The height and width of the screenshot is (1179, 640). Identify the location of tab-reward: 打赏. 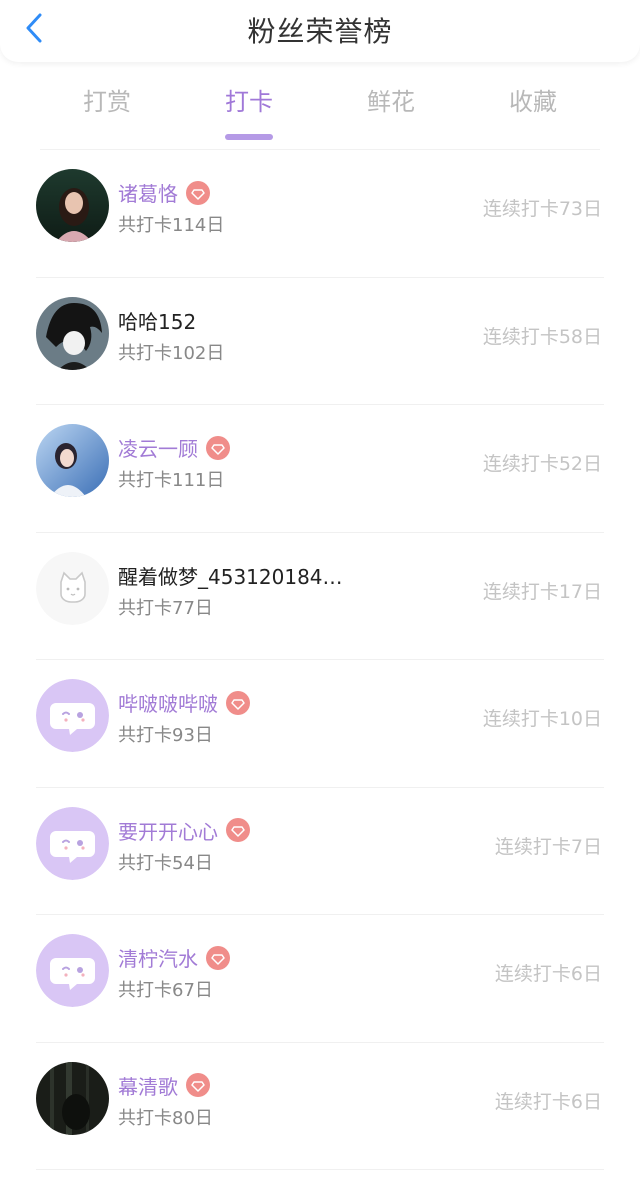
(107, 99).